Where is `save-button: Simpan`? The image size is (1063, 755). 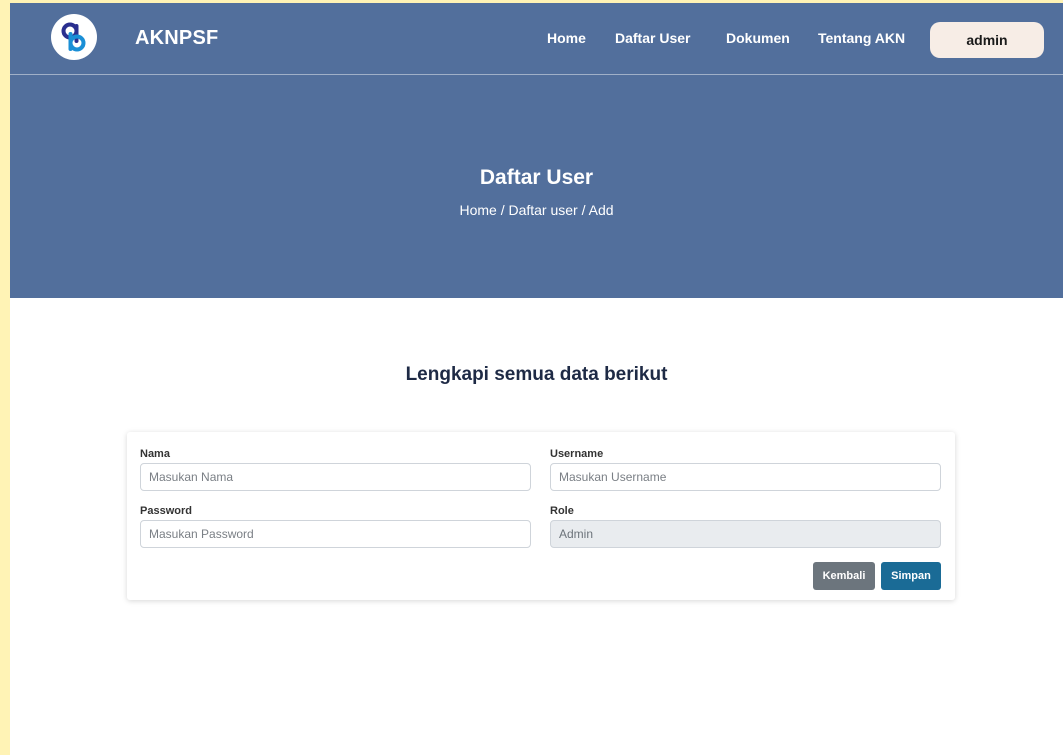
save-button: Simpan is located at coordinates (911, 576).